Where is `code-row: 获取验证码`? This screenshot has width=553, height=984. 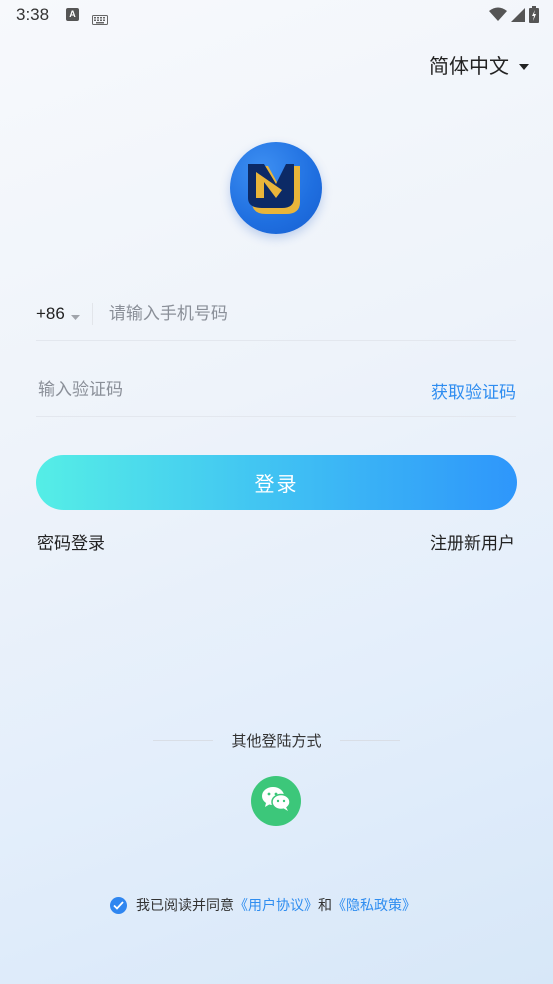 code-row: 获取验证码 is located at coordinates (276, 390).